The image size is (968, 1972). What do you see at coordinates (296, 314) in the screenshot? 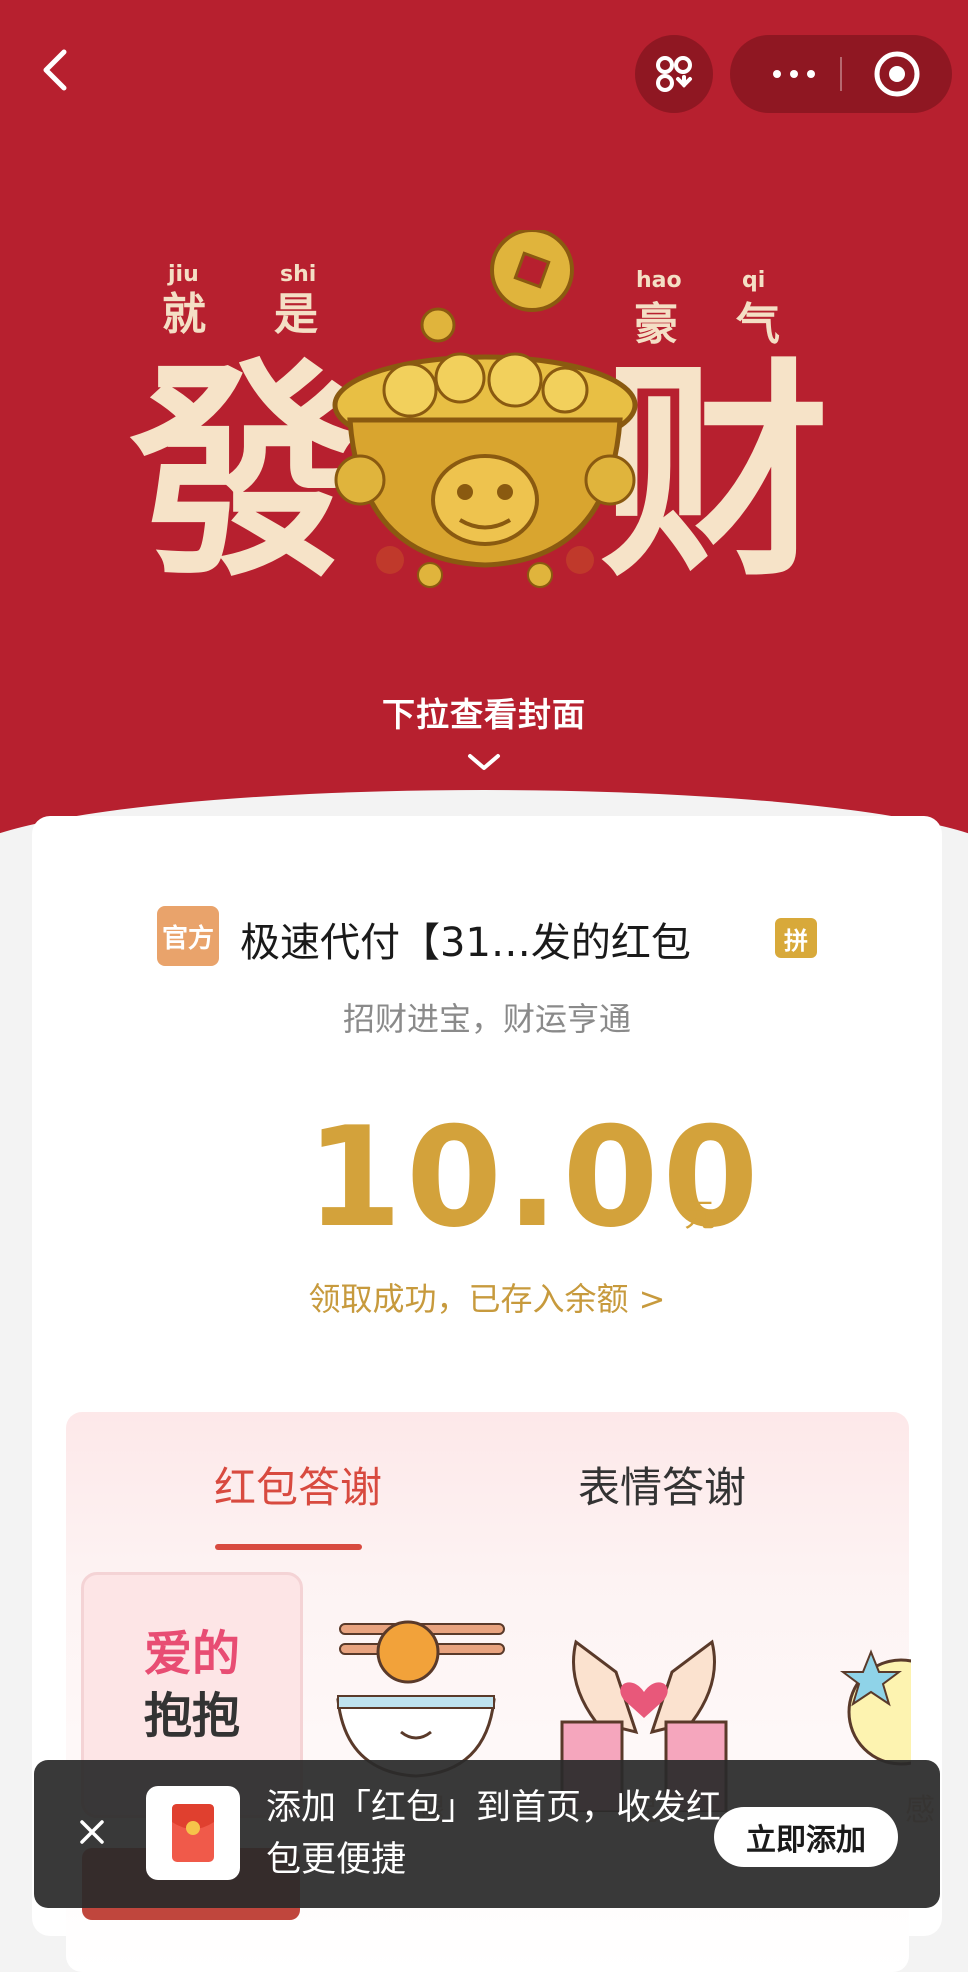
I see `cover-word-shi: 是` at bounding box center [296, 314].